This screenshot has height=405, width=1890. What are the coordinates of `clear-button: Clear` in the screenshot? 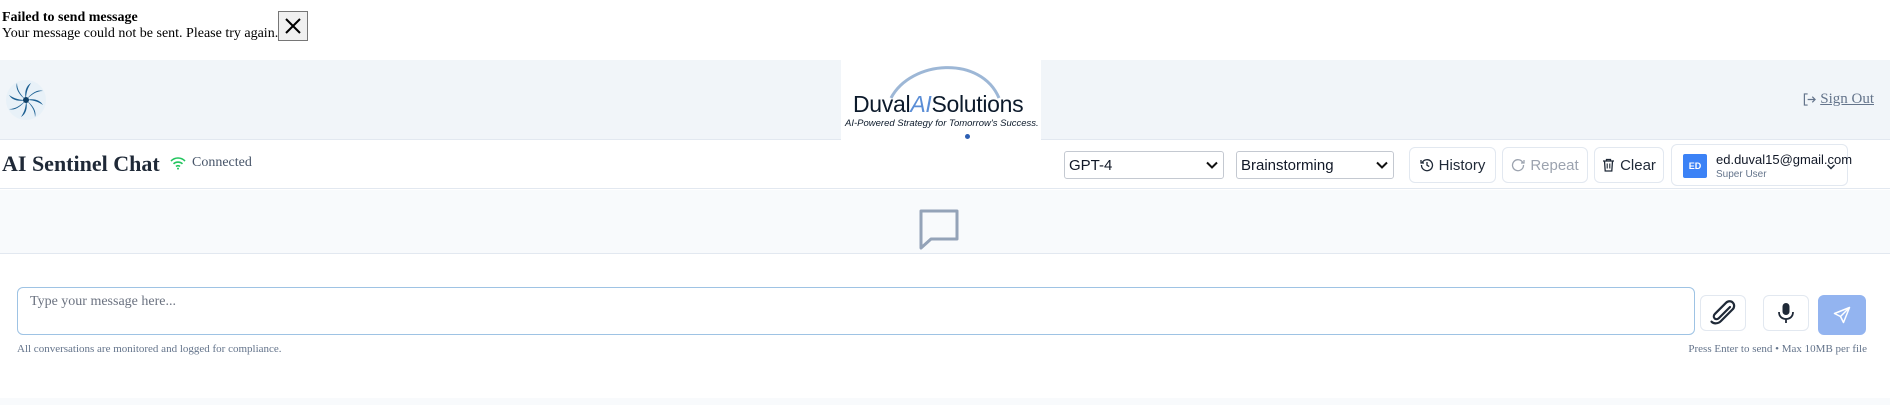 It's located at (1629, 165).